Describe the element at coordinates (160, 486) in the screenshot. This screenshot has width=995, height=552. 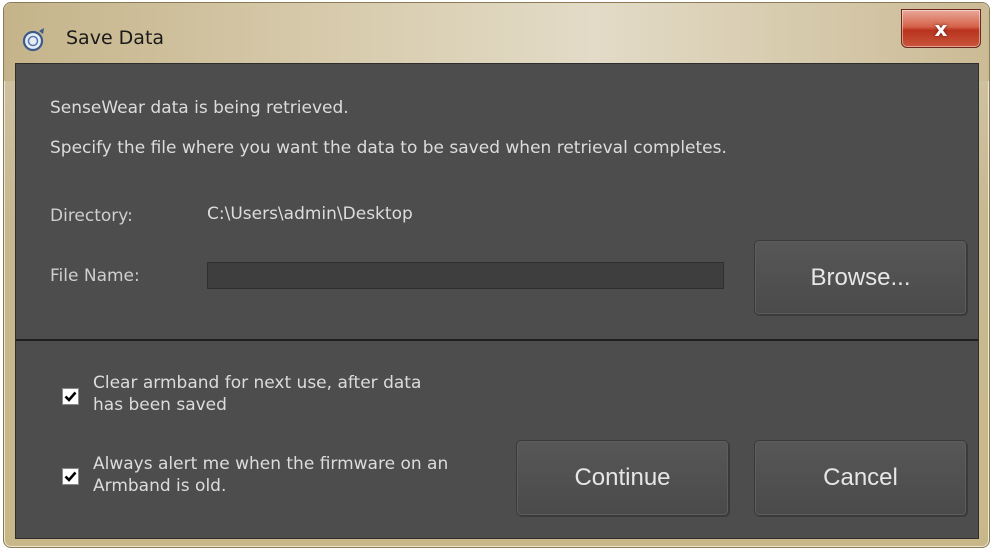
I see `firmware-alert-label-line2: Armband is old.` at that location.